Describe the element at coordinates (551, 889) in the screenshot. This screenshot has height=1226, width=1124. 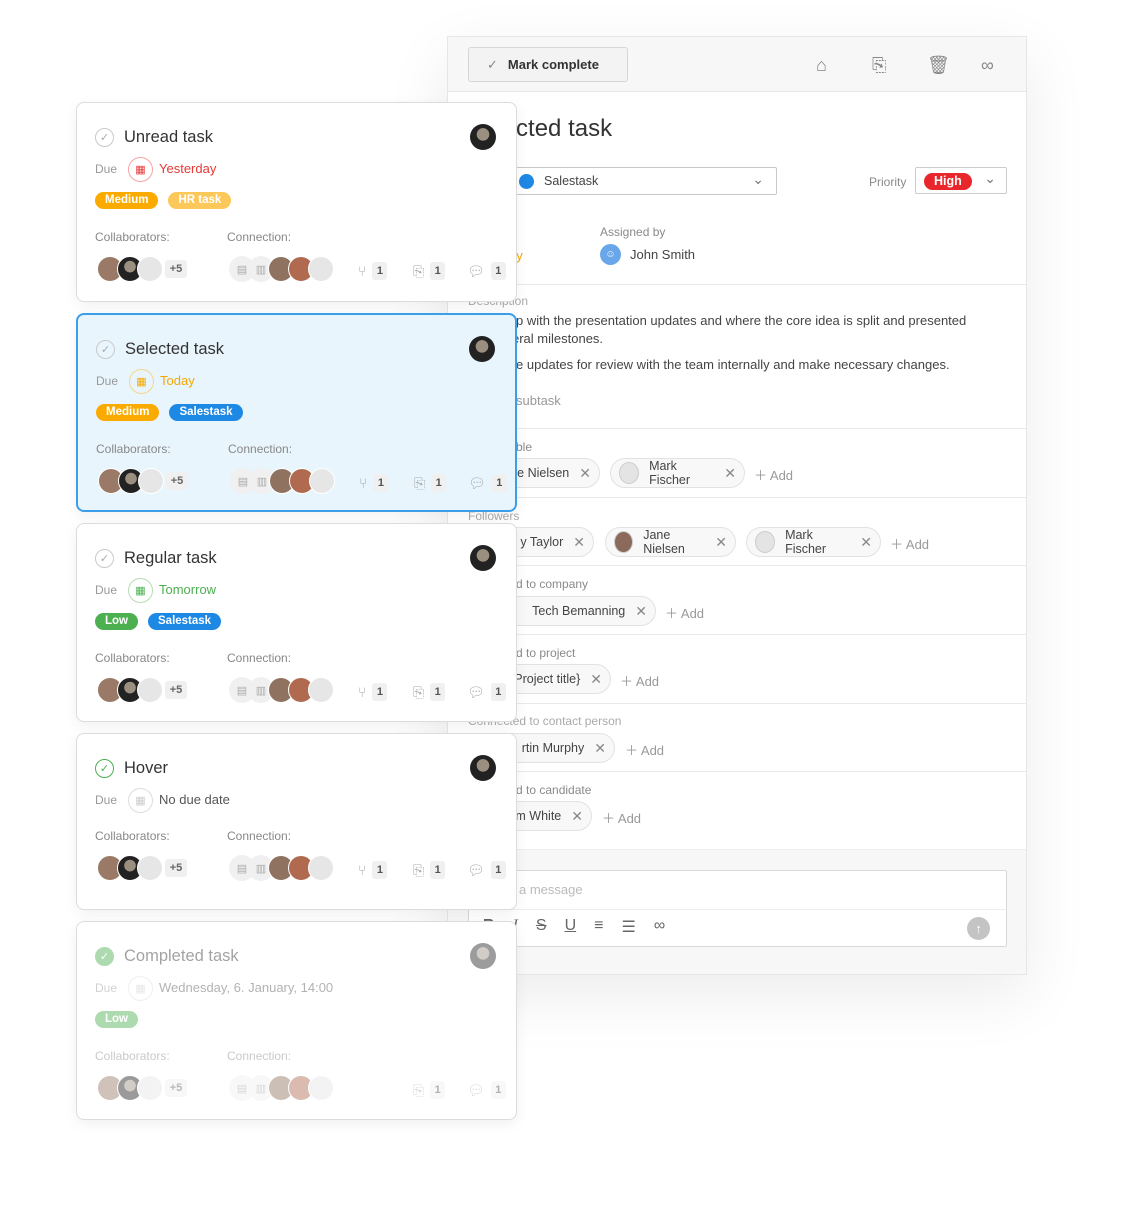
I see `message-input: a message` at that location.